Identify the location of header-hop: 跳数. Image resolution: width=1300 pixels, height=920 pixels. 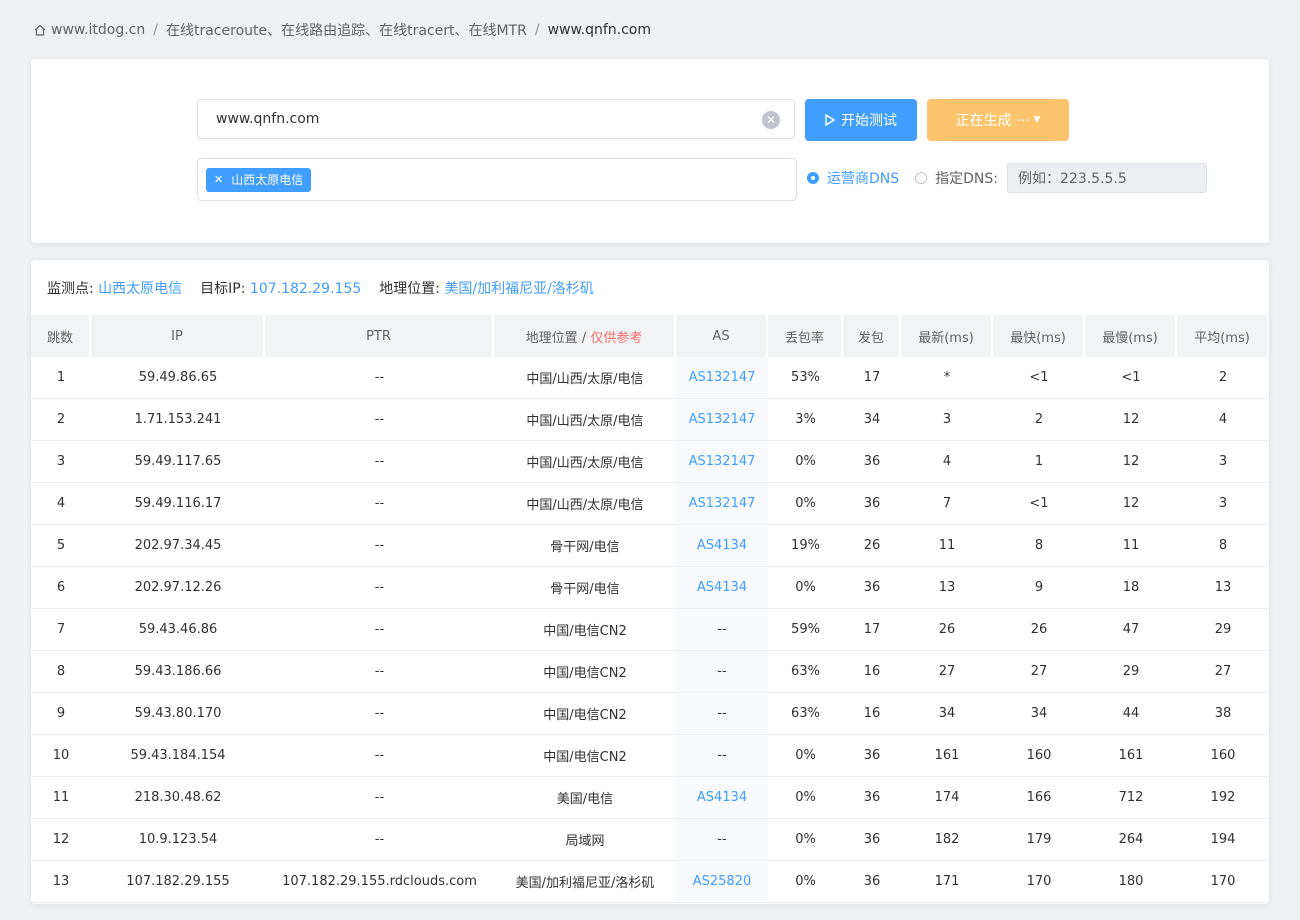
(61, 336).